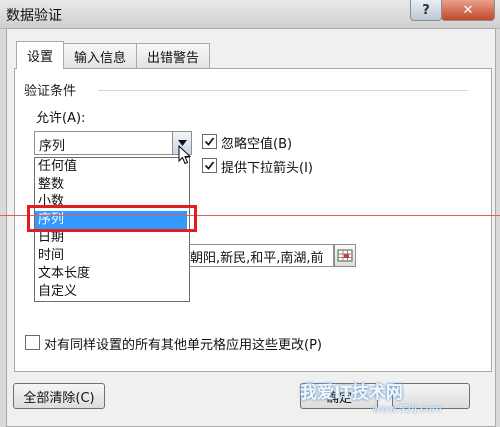 This screenshot has width=500, height=427. I want to click on in-cell-dropdown-checkbox, so click(209, 165).